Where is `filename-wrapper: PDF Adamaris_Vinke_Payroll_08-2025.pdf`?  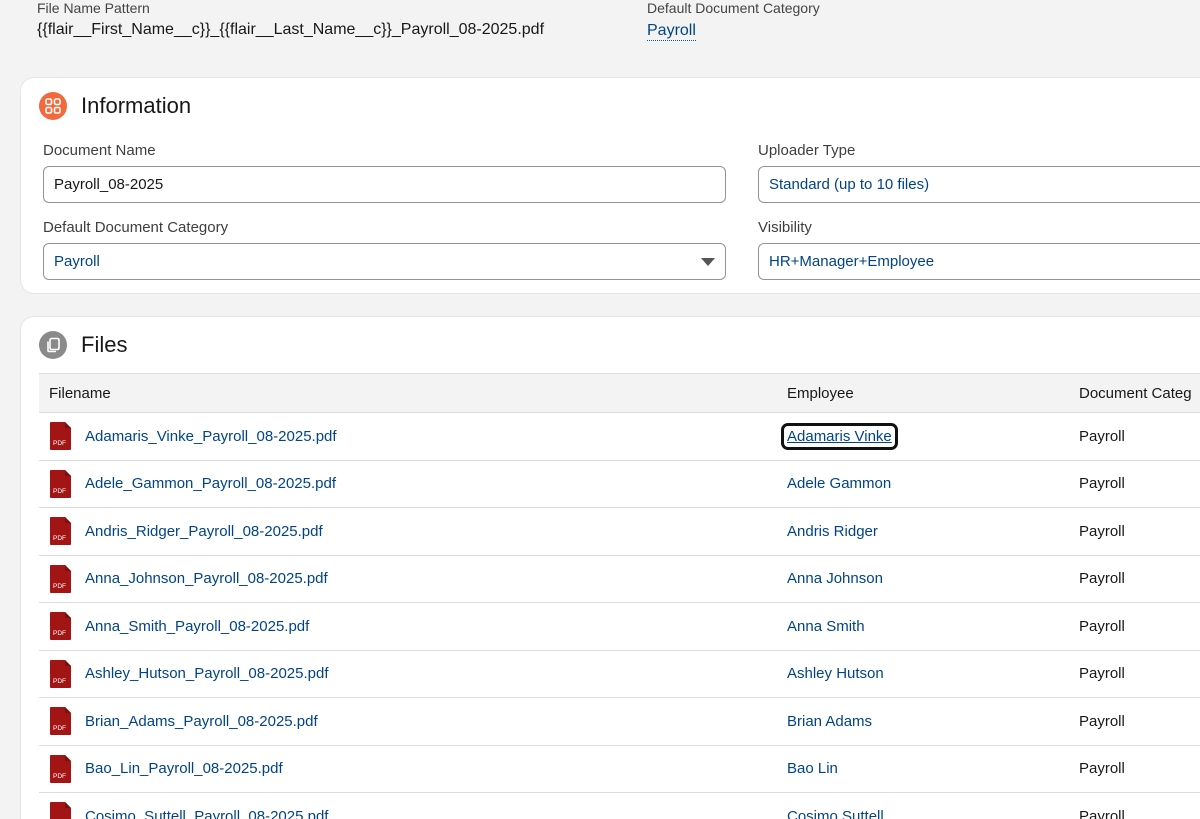 filename-wrapper: PDF Adamaris_Vinke_Payroll_08-2025.pdf is located at coordinates (408, 436).